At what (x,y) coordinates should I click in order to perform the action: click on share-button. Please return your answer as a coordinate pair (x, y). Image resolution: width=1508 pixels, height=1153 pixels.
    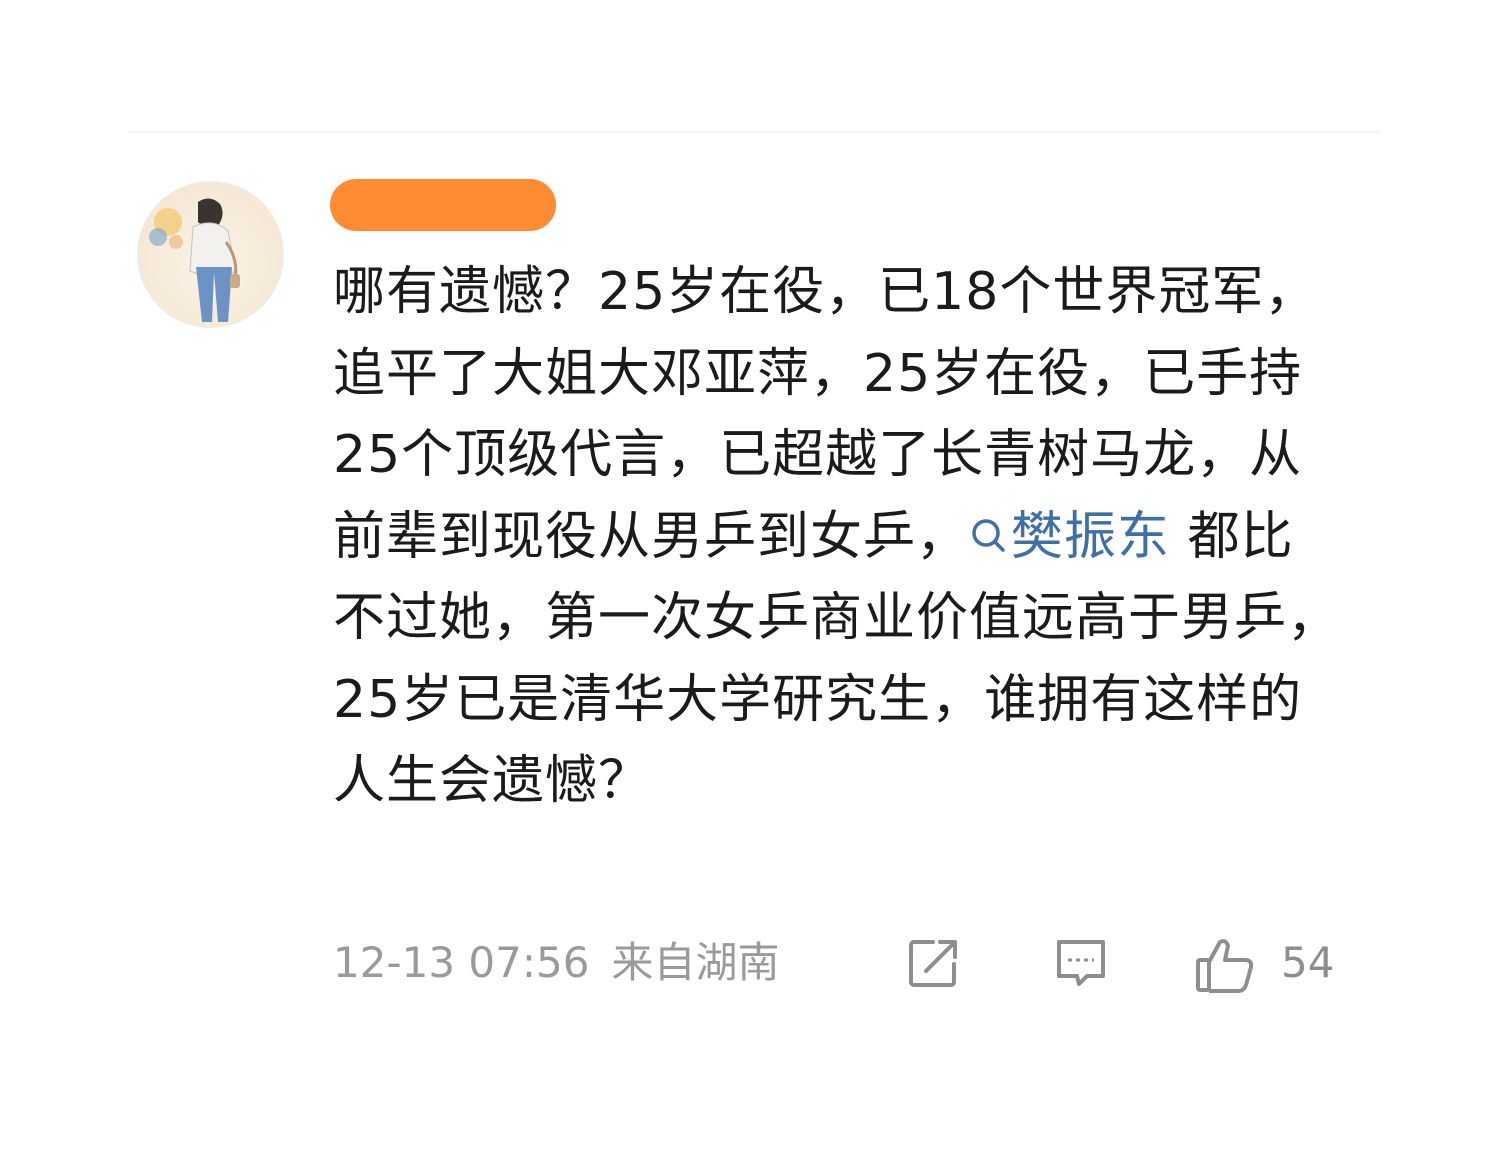
    Looking at the image, I should click on (934, 963).